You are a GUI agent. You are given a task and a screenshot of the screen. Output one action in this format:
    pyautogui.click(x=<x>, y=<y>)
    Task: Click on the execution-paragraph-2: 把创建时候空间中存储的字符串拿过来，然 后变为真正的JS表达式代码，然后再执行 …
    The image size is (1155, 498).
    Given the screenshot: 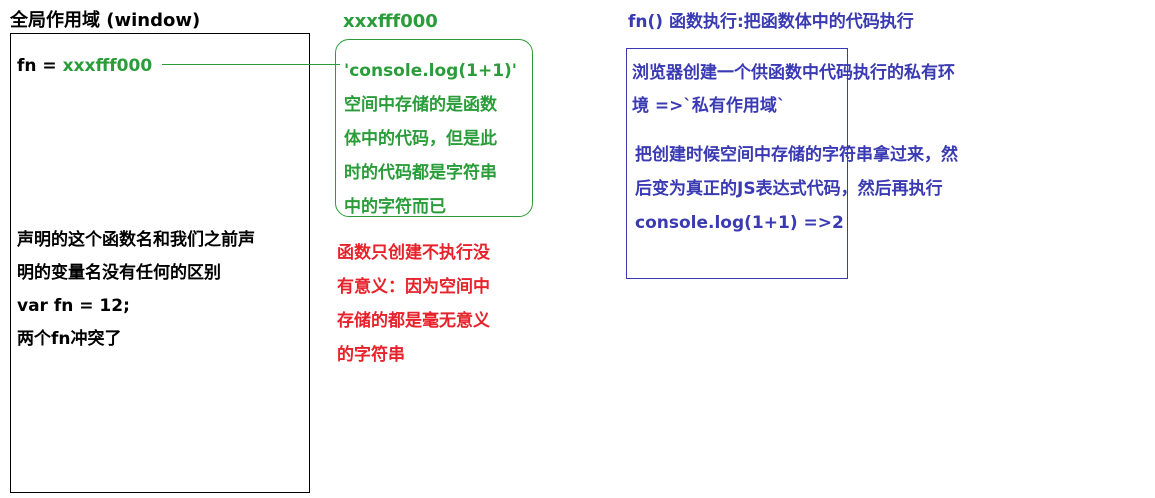 What is the action you would take?
    pyautogui.click(x=796, y=189)
    